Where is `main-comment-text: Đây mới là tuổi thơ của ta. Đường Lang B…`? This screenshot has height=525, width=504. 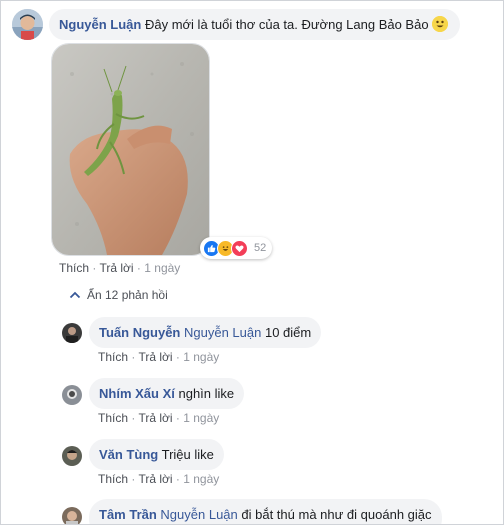 main-comment-text: Đây mới là tuổi thơ của ta. Đường Lang B… is located at coordinates (286, 24).